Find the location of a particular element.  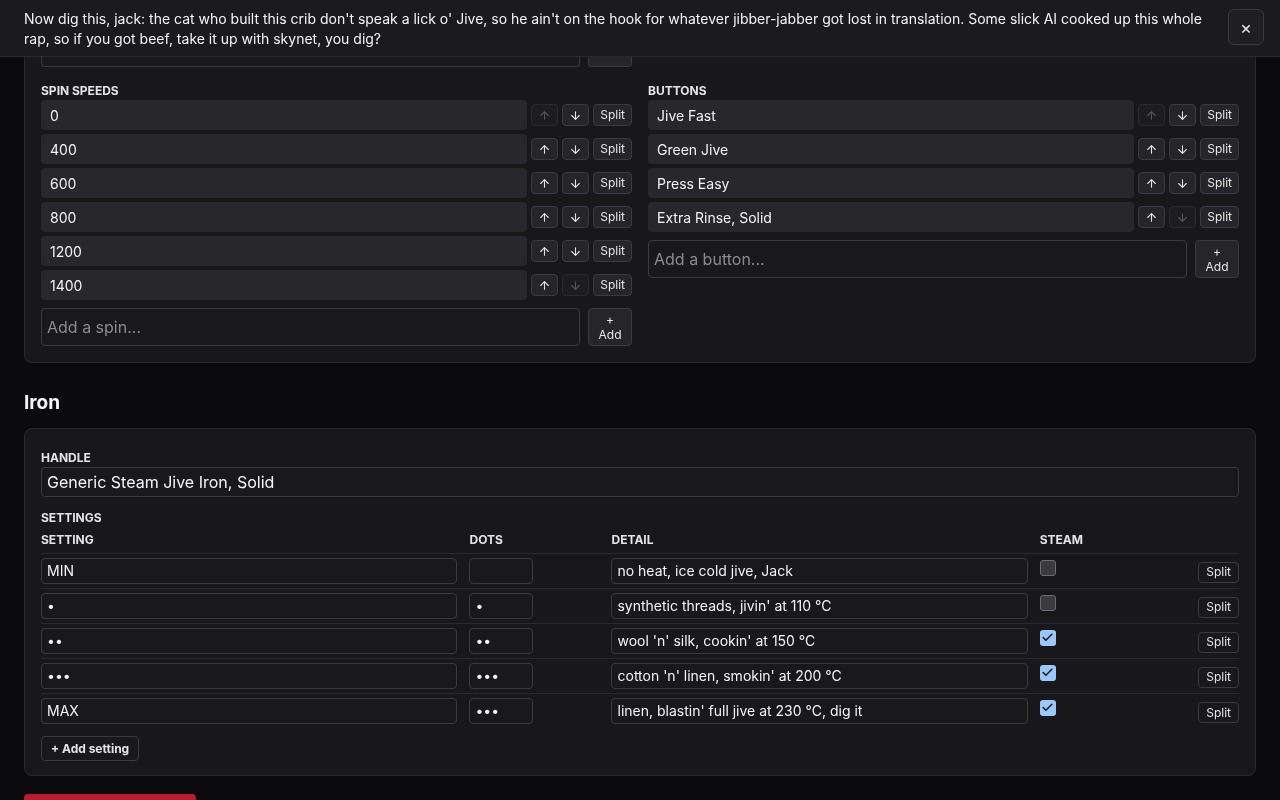

list-item-field: Press Easy is located at coordinates (891, 183).